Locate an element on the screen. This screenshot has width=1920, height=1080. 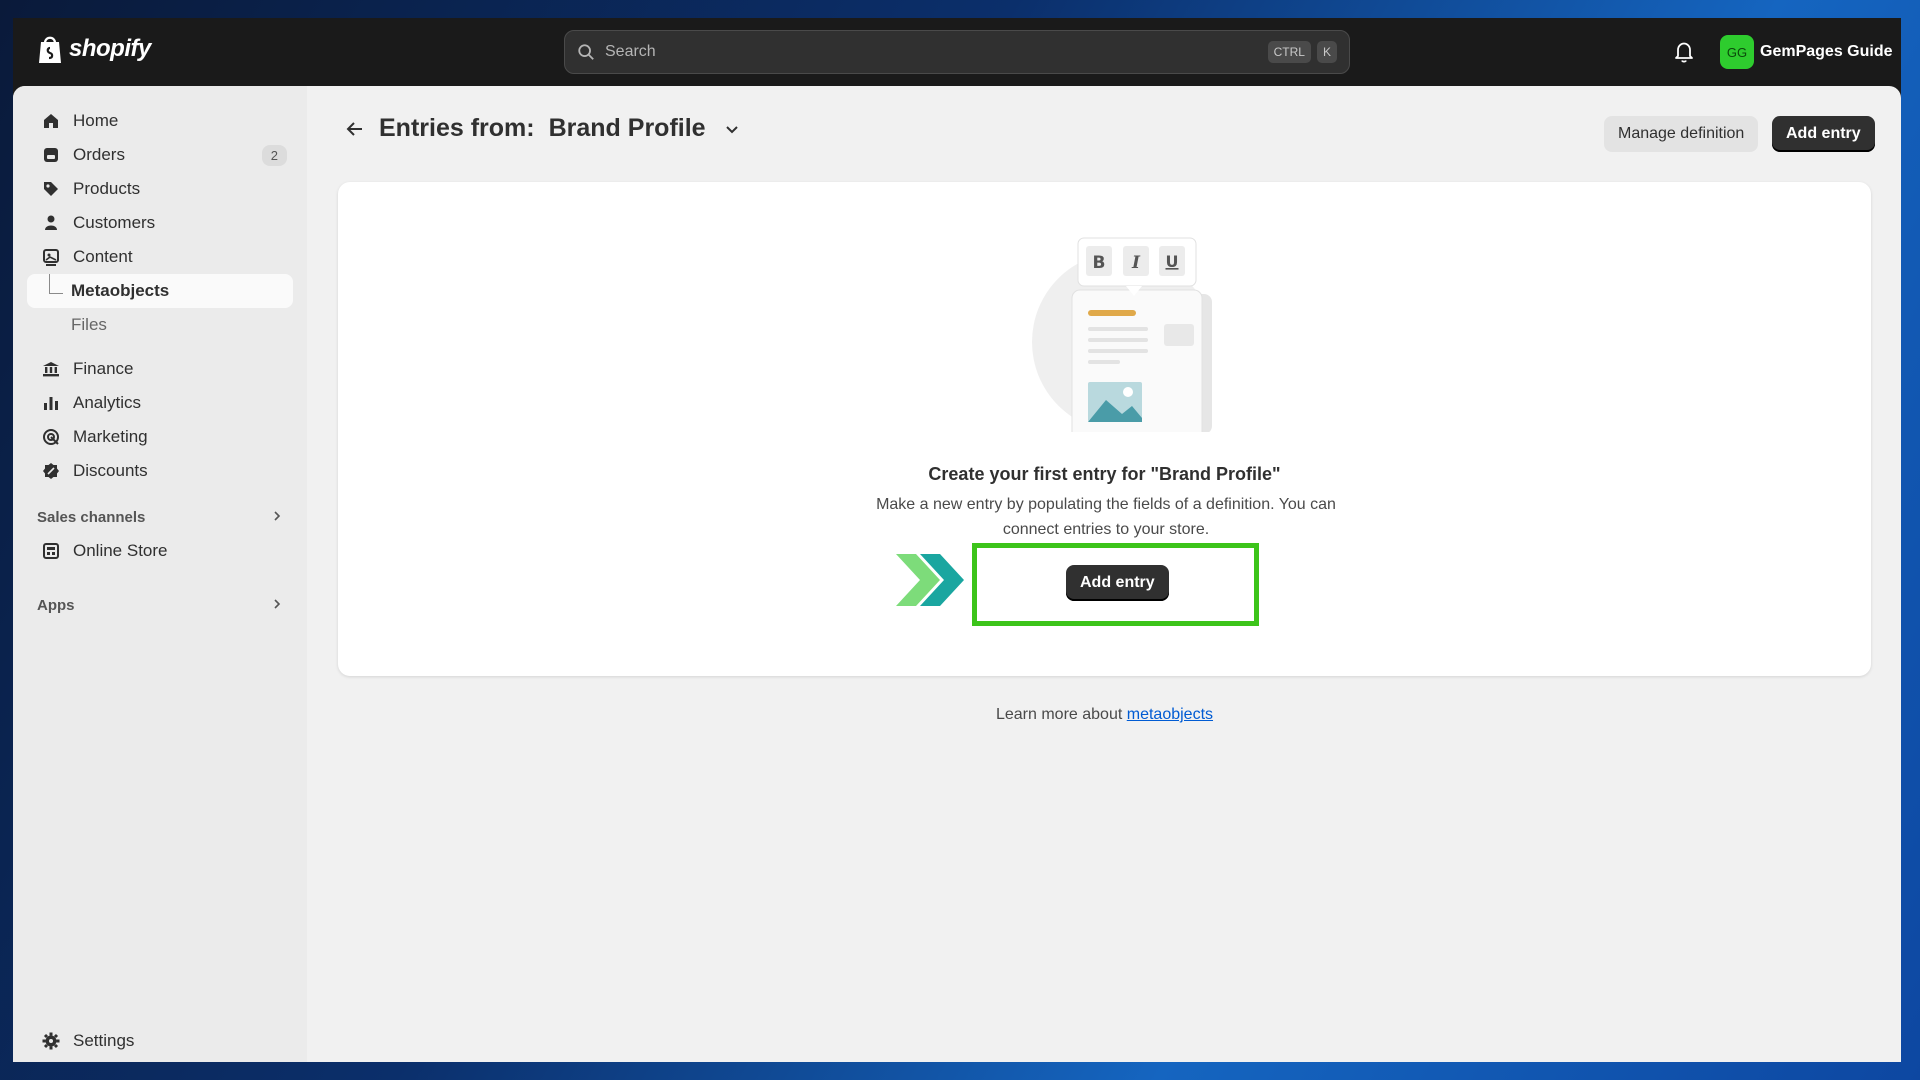
sidebar-item-discounts: Discounts is located at coordinates (160, 471).